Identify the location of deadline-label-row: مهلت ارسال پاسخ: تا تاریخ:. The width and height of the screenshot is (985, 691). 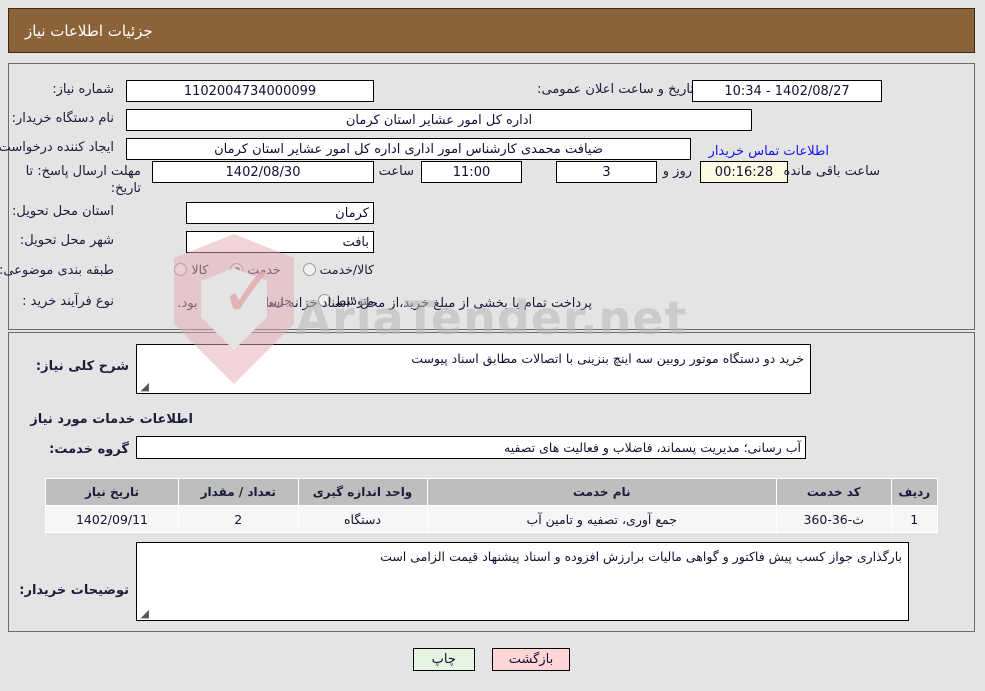
(82, 179).